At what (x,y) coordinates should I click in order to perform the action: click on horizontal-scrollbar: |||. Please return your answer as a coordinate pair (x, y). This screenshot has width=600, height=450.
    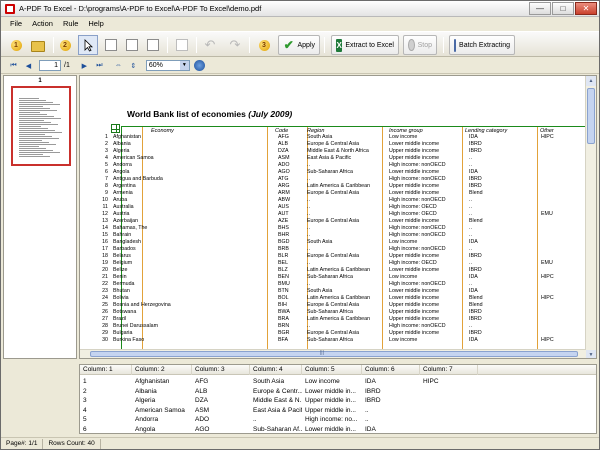
    Looking at the image, I should click on (333, 353).